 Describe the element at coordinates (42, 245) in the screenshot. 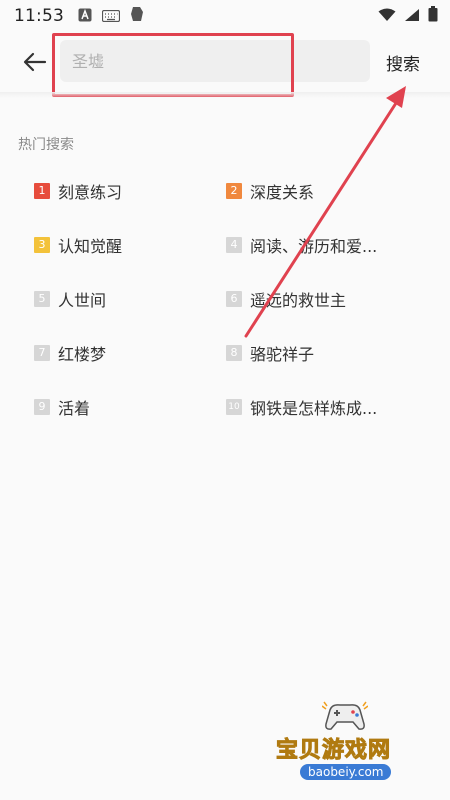

I see `rank-badge: 3` at that location.